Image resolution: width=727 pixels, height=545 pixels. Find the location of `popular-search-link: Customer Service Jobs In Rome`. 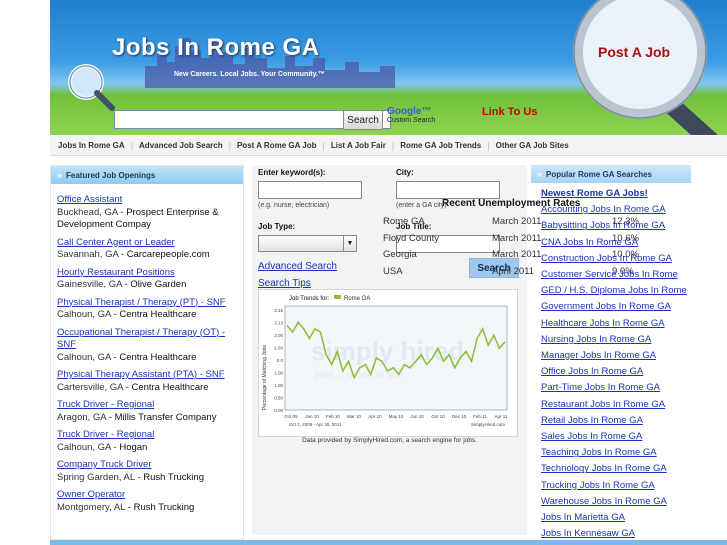

popular-search-link: Customer Service Jobs In Rome is located at coordinates (616, 275).